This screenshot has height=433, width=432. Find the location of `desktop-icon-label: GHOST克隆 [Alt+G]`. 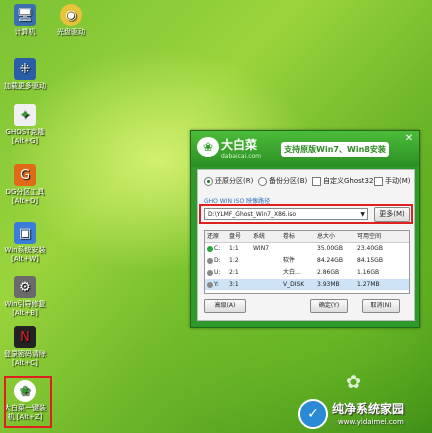

desktop-icon-label: GHOST克隆 [Alt+G] is located at coordinates (25, 136).